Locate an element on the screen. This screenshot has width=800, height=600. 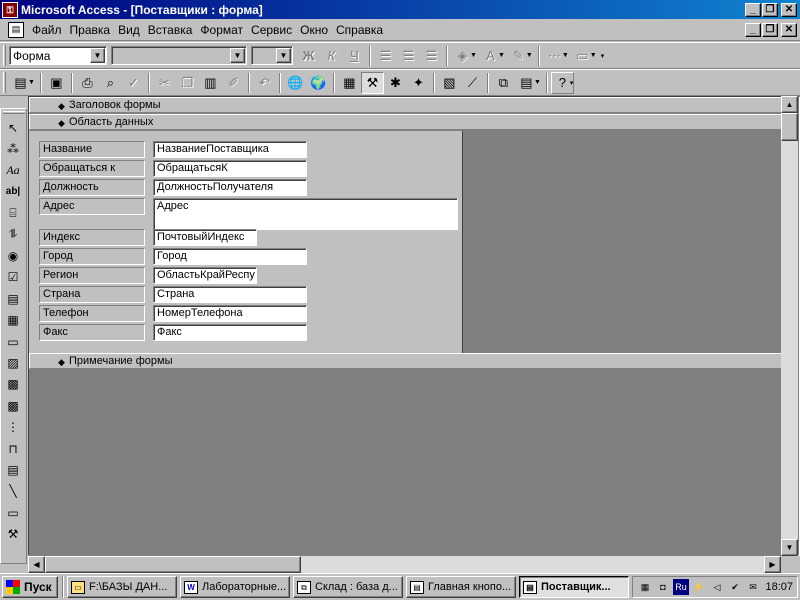
web-toolbar-icon: 🌍 is located at coordinates (318, 83).